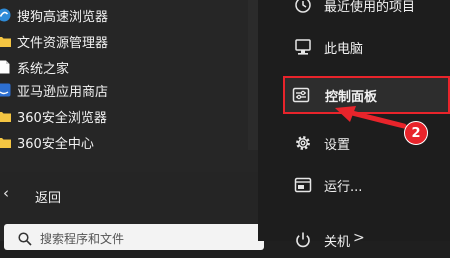  Describe the element at coordinates (253, 75) in the screenshot. I see `apps-scrollbar` at that location.